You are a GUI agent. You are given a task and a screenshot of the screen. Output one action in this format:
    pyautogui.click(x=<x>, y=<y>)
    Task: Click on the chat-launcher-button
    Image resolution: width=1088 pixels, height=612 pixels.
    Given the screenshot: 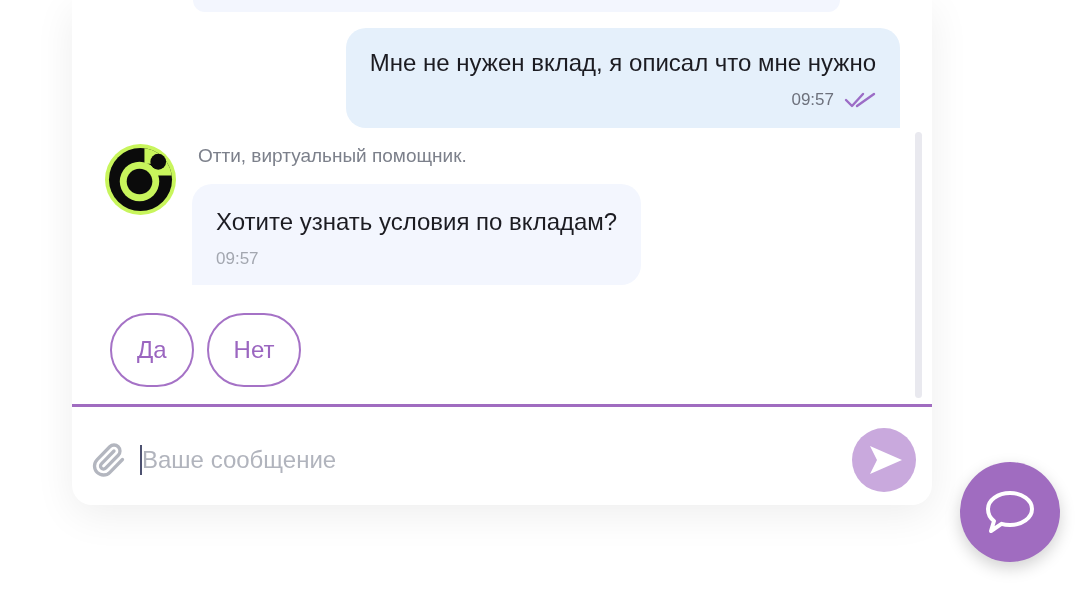 What is the action you would take?
    pyautogui.click(x=1010, y=512)
    